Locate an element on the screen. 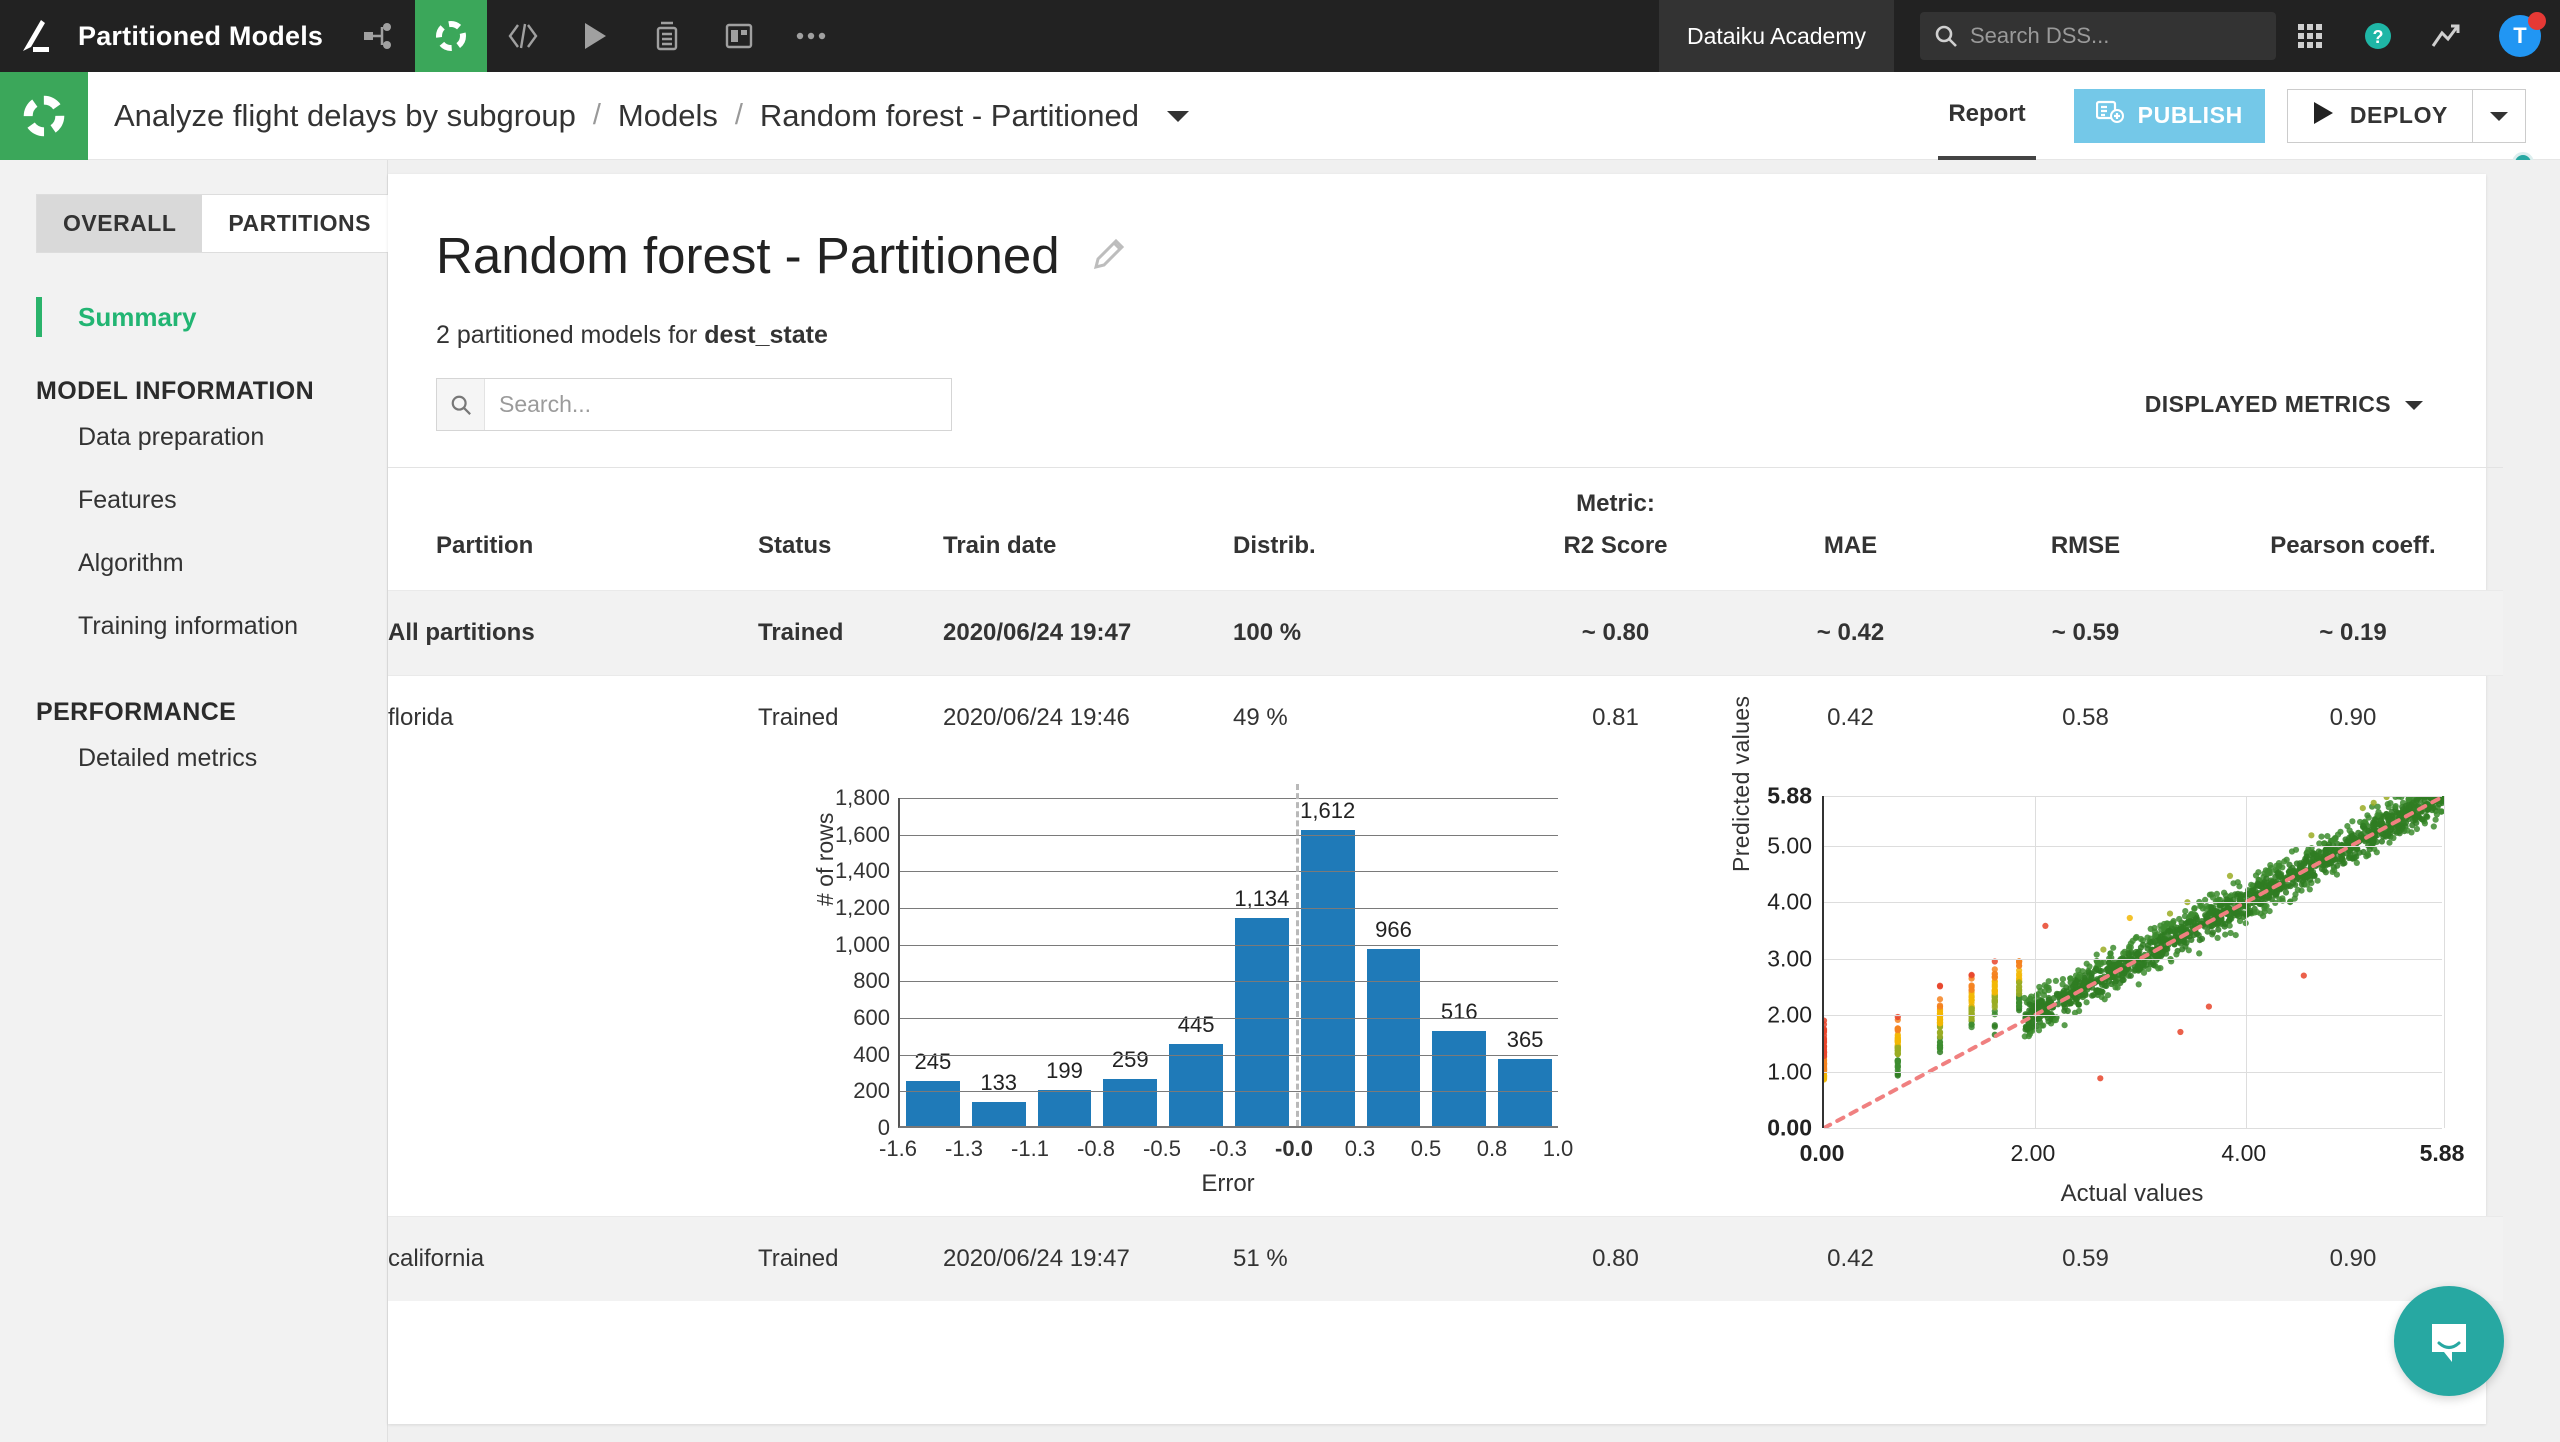  chat-bubble-icon is located at coordinates (2449, 1341).